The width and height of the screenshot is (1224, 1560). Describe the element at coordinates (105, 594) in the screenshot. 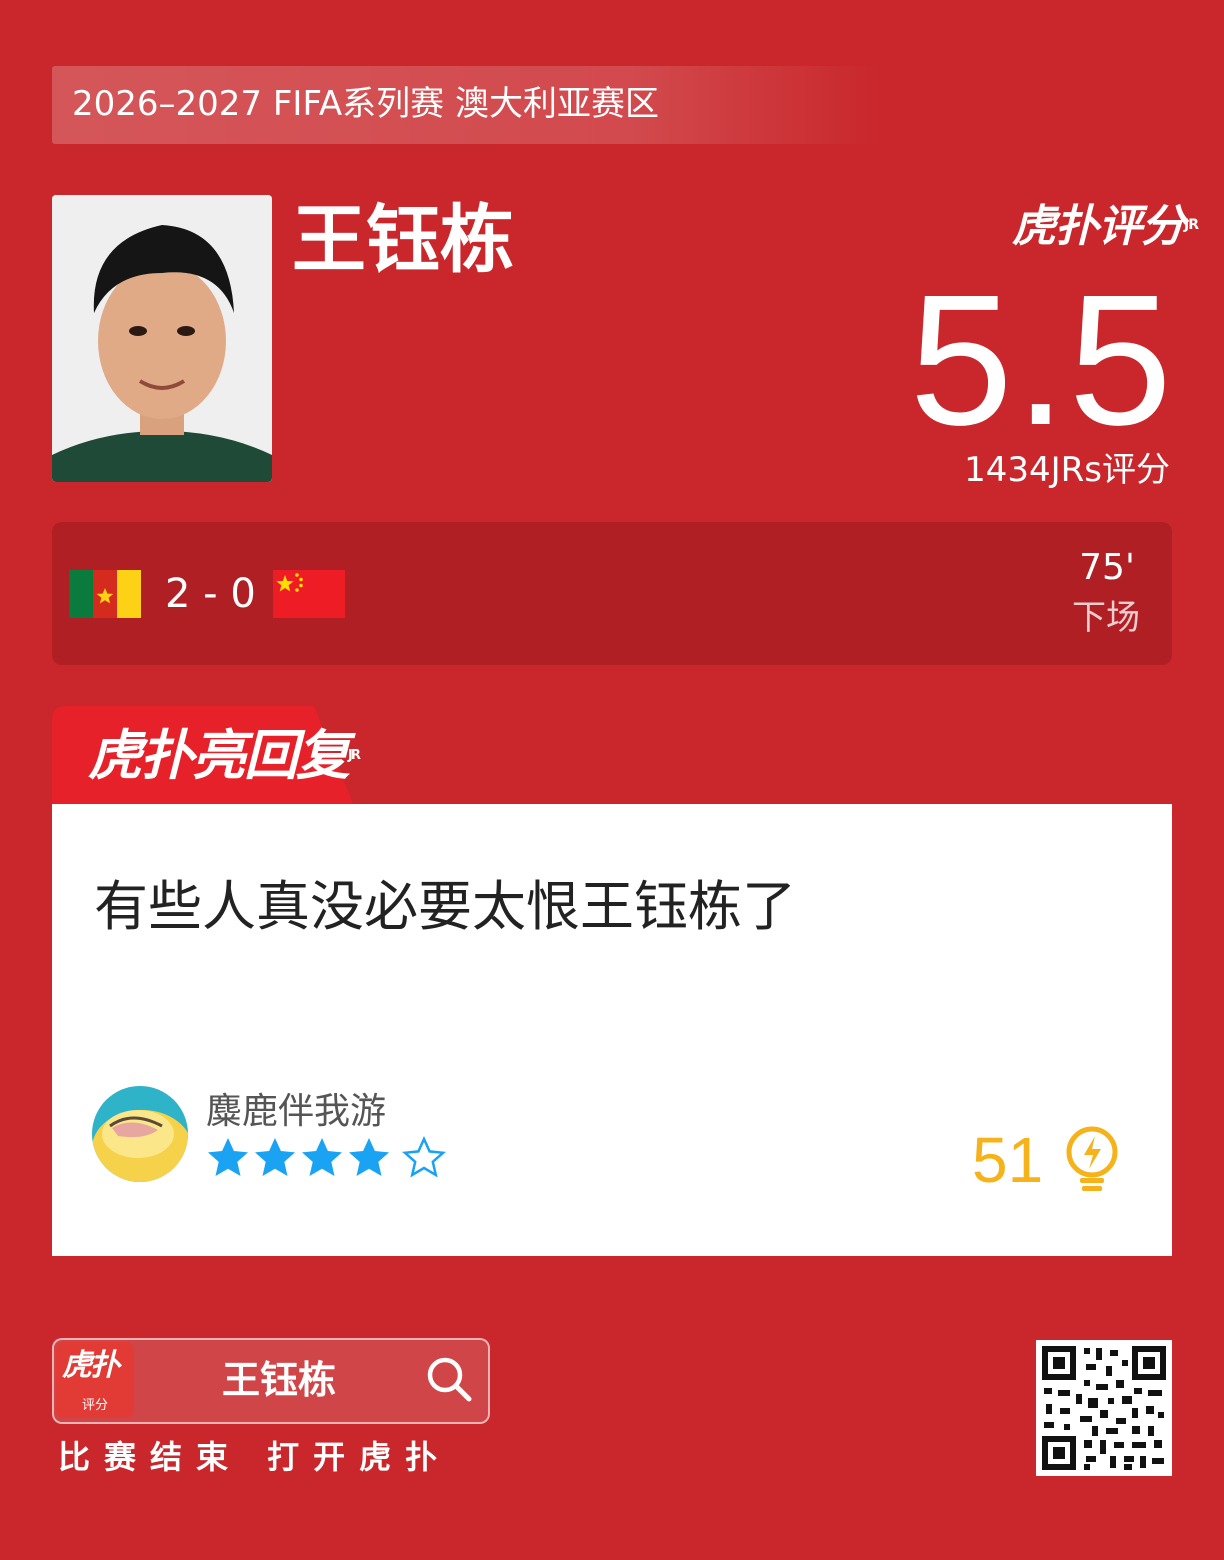

I see `cameroon-flag` at that location.